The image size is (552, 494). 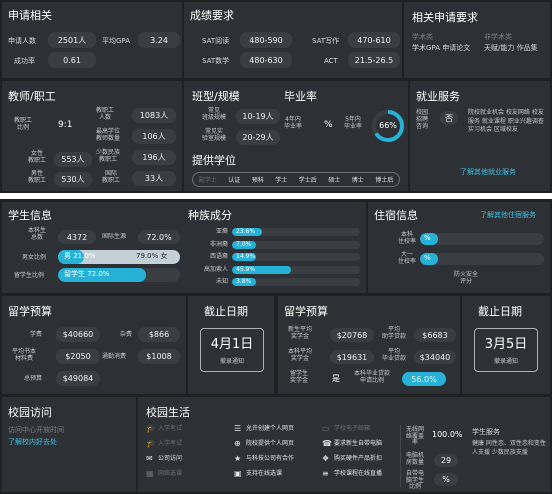 I want to click on intl-scholar-value: 是, so click(x=336, y=378).